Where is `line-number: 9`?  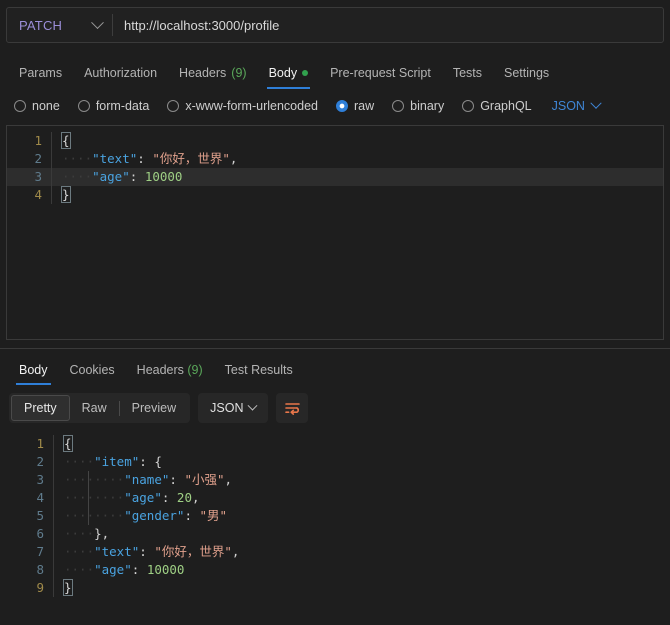
line-number: 9 is located at coordinates (40, 587).